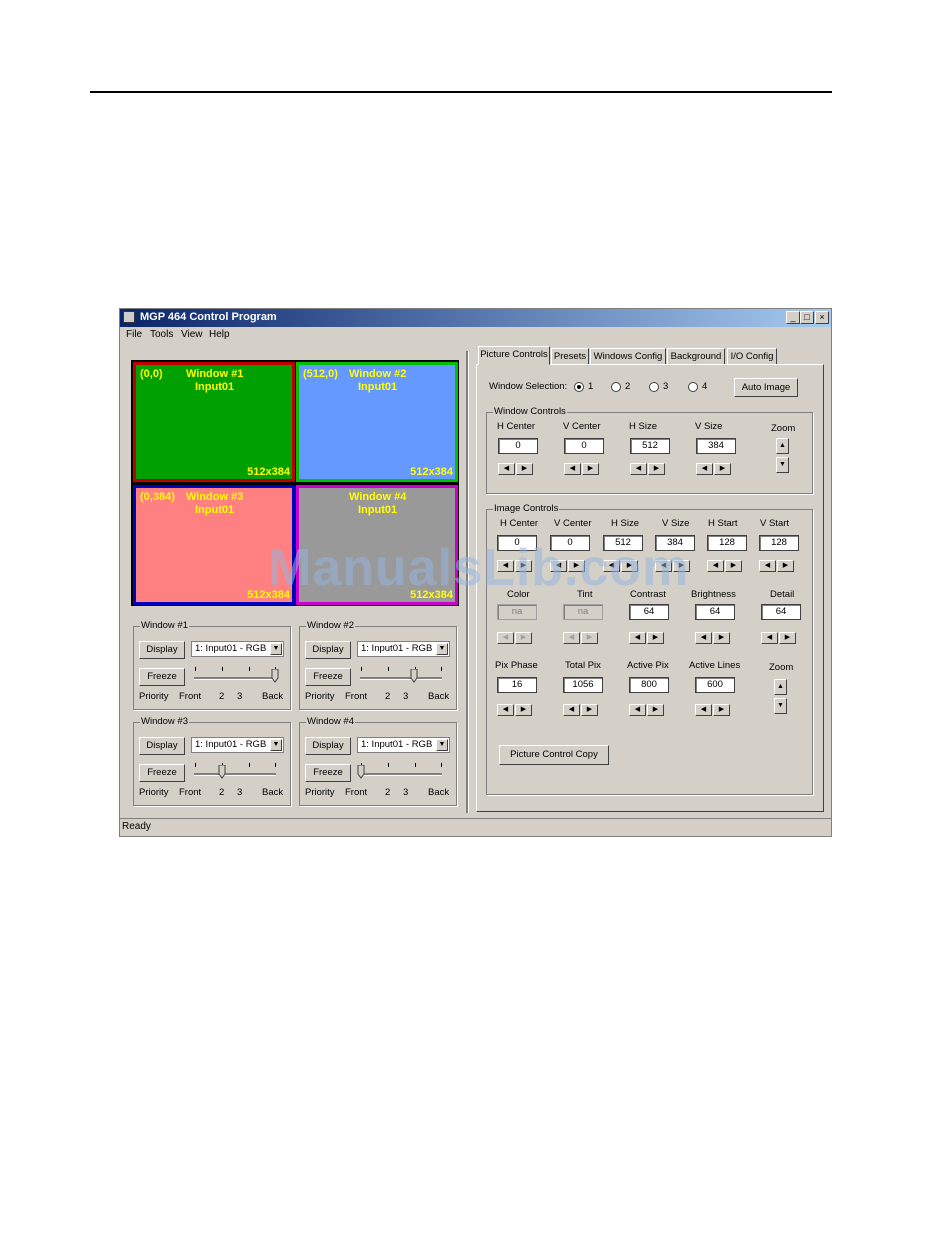 The height and width of the screenshot is (1248, 950). What do you see at coordinates (769, 638) in the screenshot?
I see `ic-detail-decrease-icon: ◀` at bounding box center [769, 638].